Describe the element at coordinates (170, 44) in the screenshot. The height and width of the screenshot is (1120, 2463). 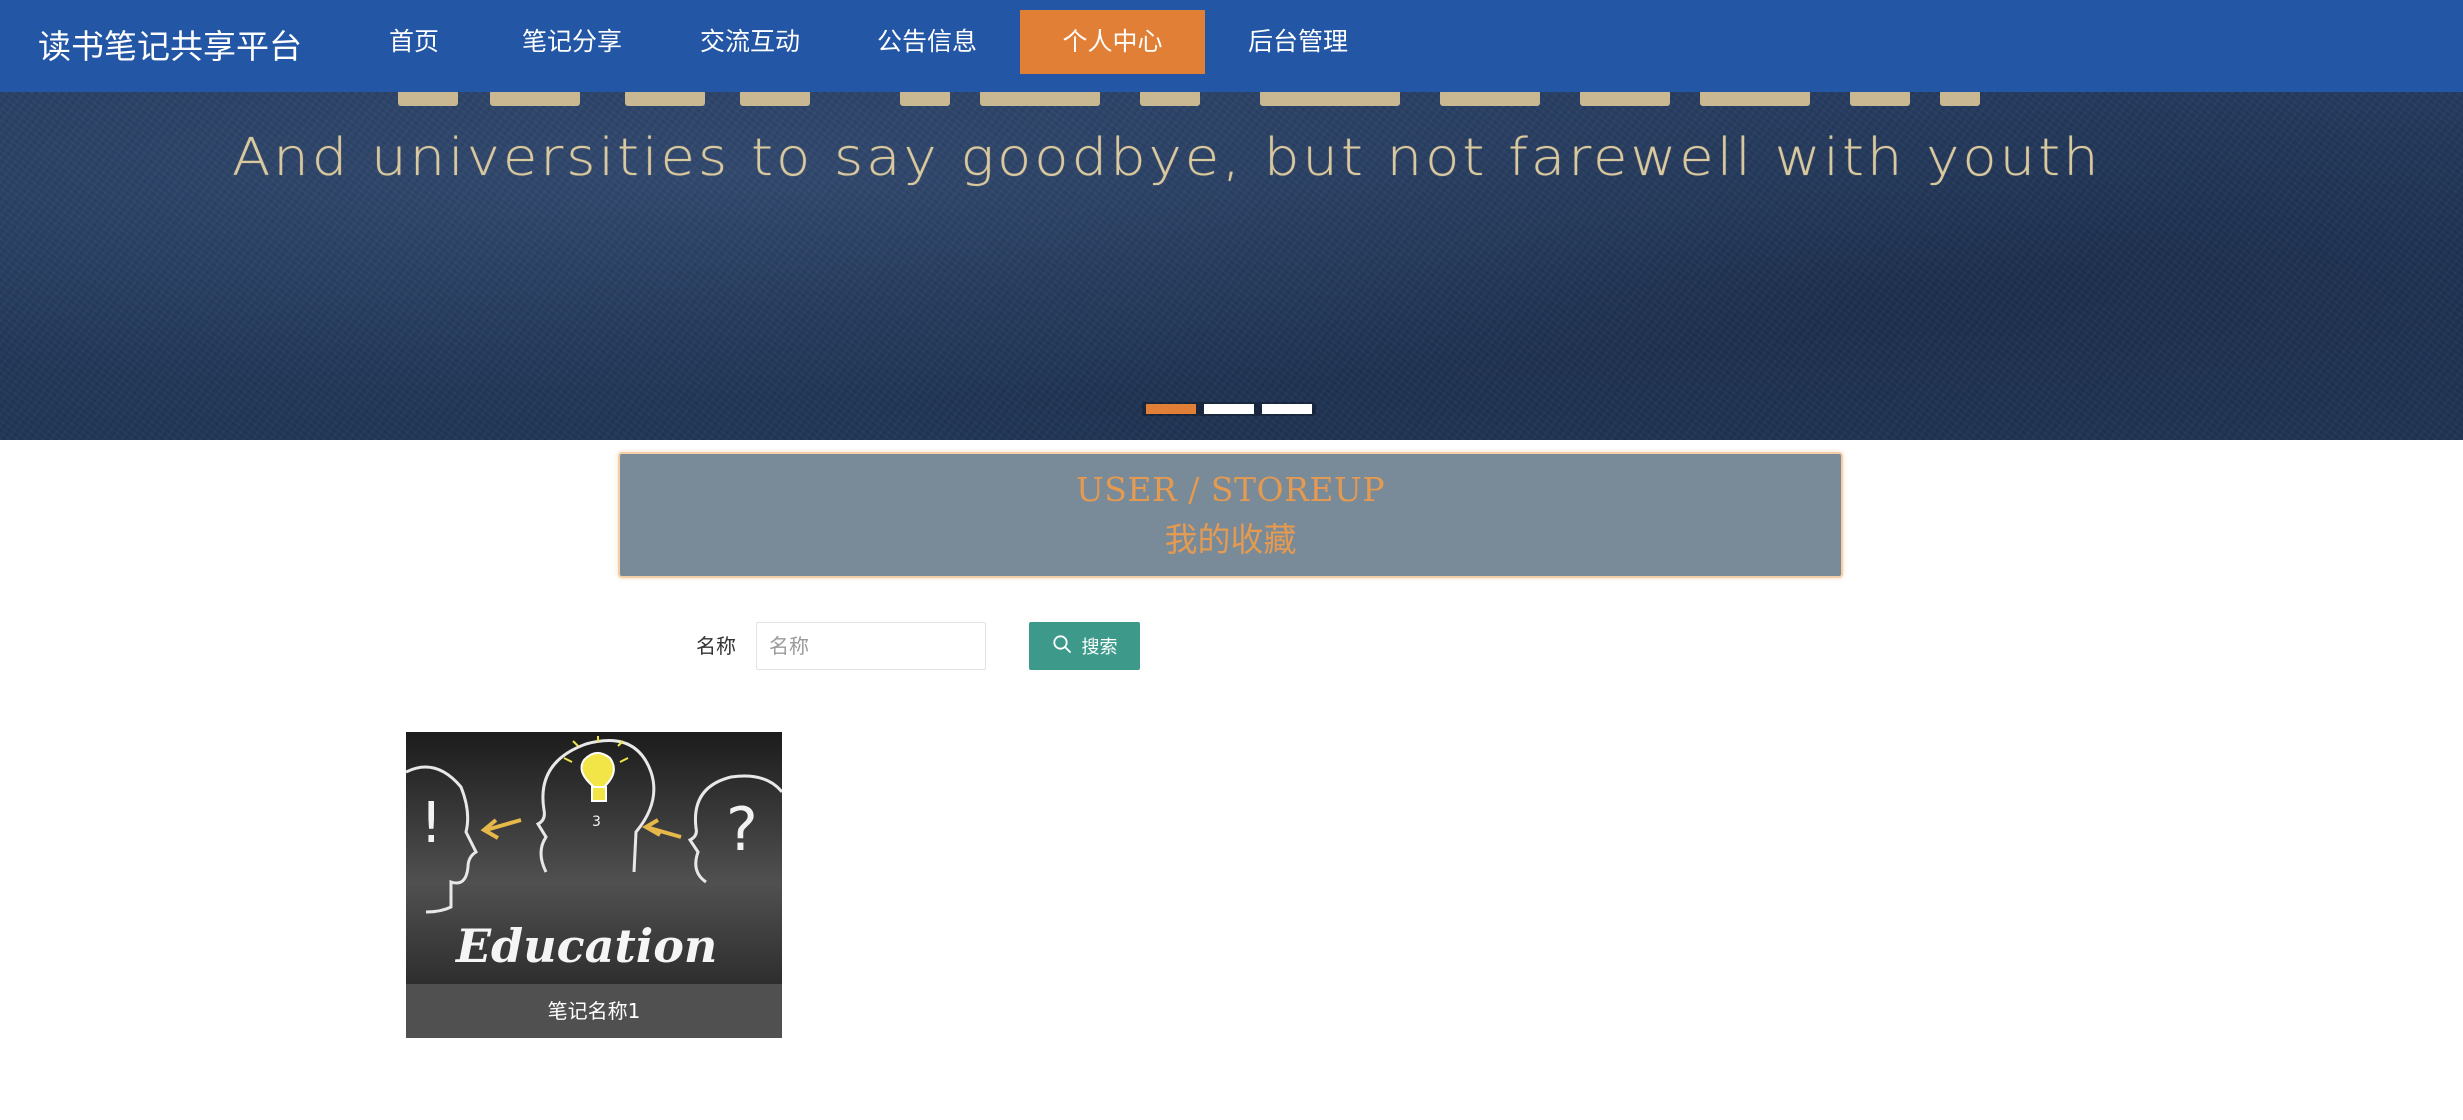
I see `site-brand: 读书笔记共享平台` at that location.